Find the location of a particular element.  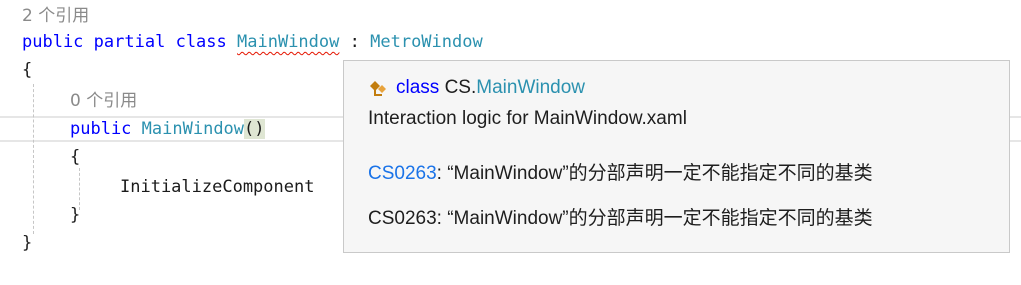

method-call-line: InitializeComponent is located at coordinates (217, 187).